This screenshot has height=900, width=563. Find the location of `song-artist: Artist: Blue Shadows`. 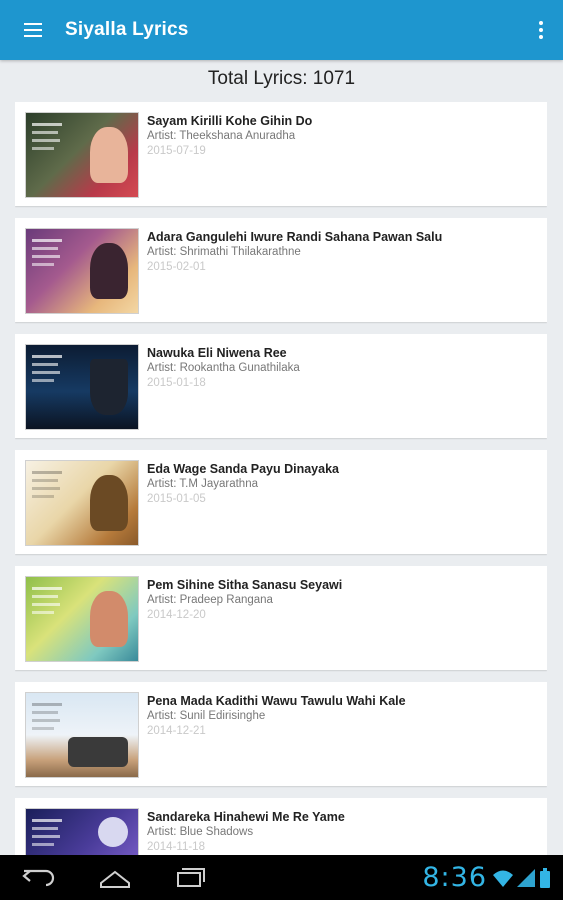

song-artist: Artist: Blue Shadows is located at coordinates (200, 832).